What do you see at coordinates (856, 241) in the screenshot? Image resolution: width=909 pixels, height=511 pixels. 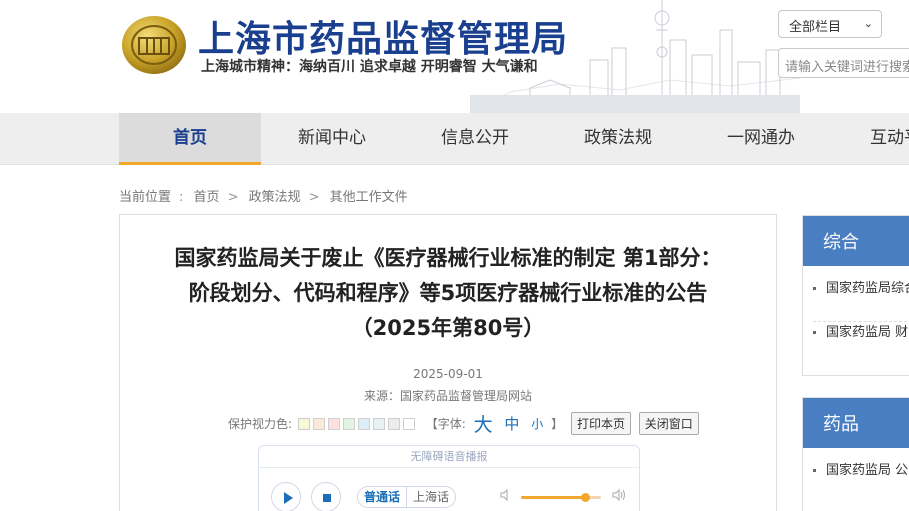 I see `sidebar-heading-general: 综合` at bounding box center [856, 241].